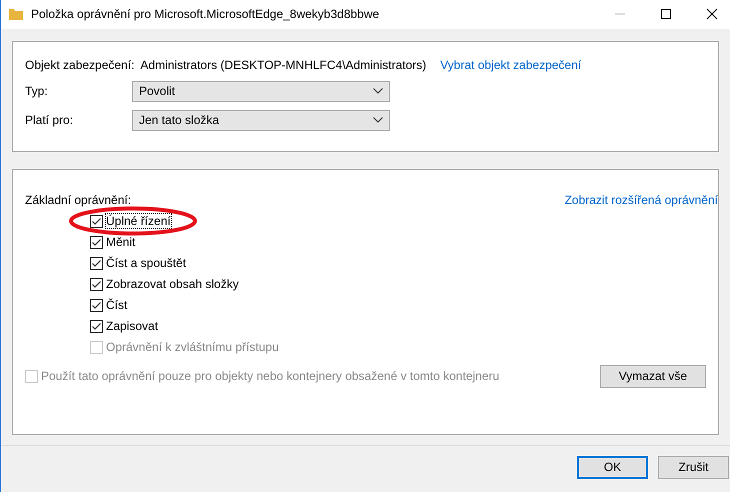 This screenshot has width=730, height=492. Describe the element at coordinates (172, 284) in the screenshot. I see `checkbox-label: Zobrazovat obsah složky` at that location.